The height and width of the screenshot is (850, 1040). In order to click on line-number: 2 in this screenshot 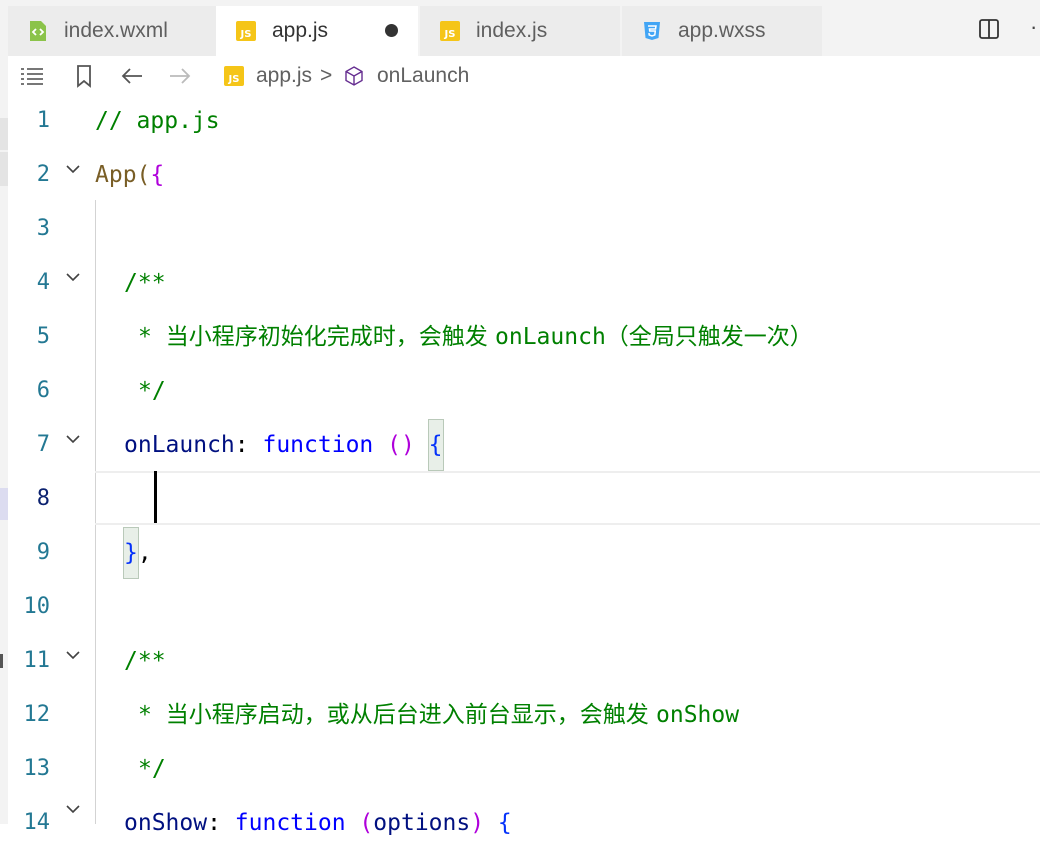, I will do `click(43, 174)`.